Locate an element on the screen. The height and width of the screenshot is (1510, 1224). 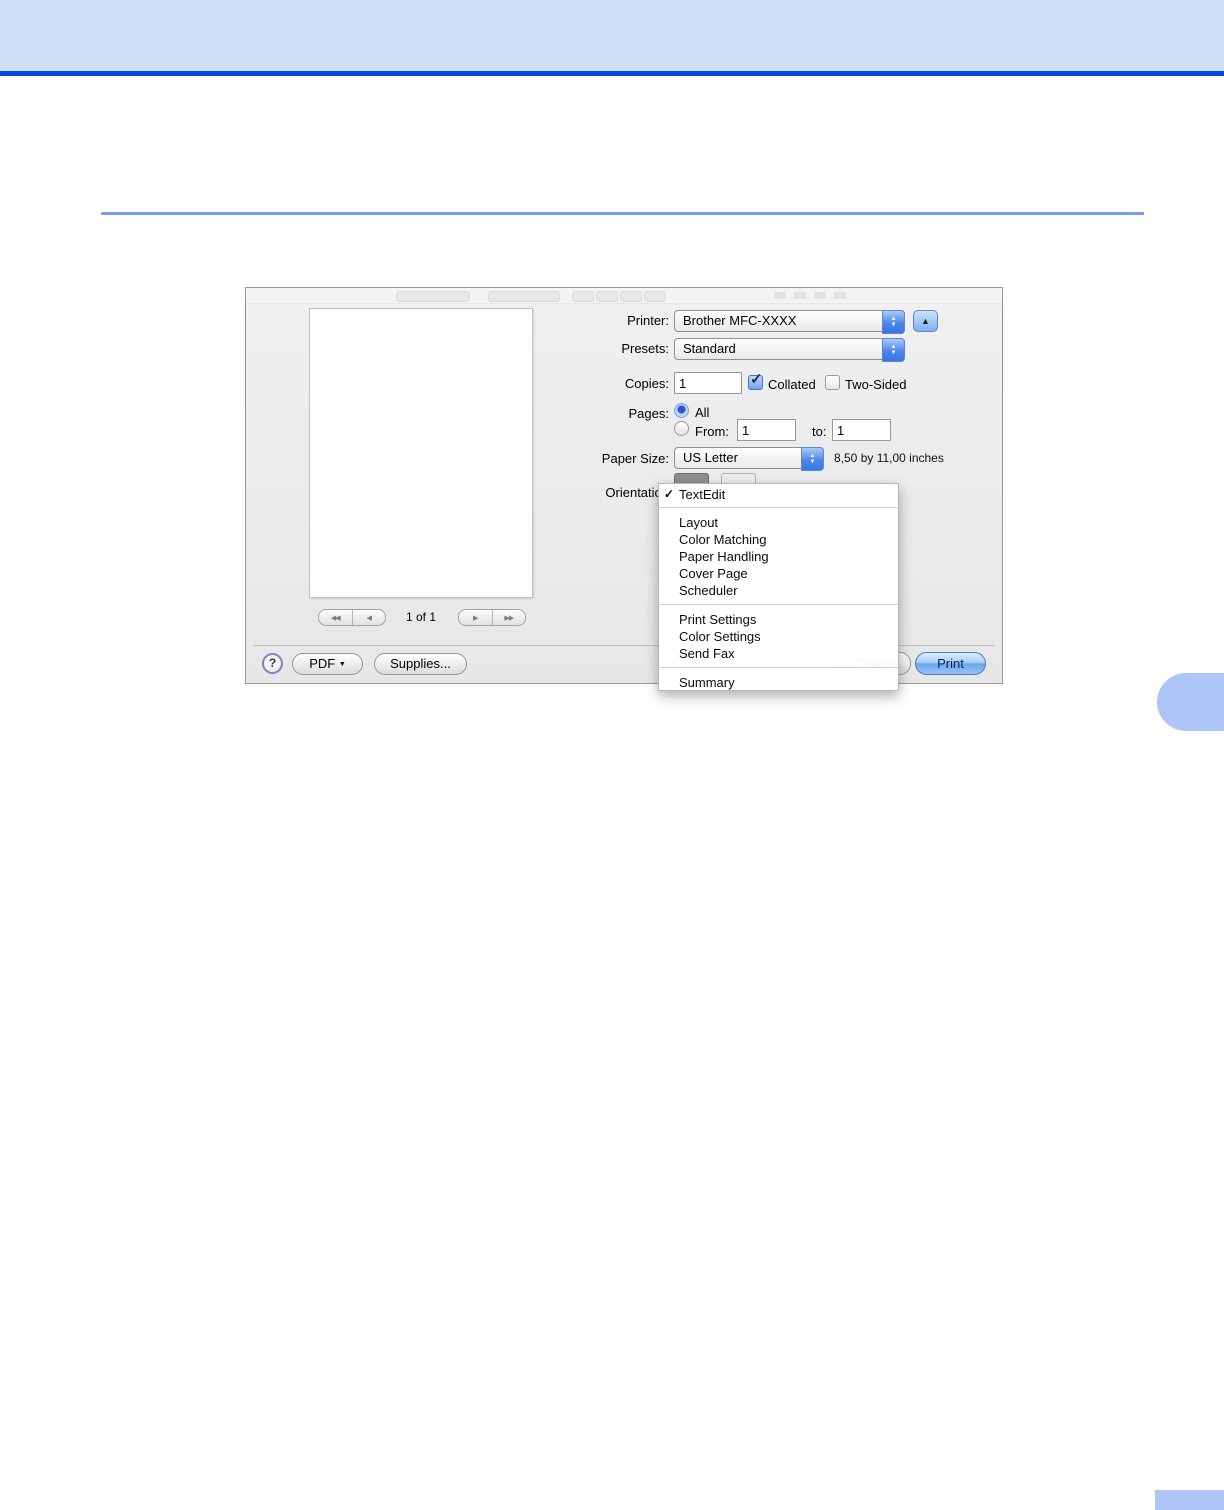
menu-item-label: Cover Page is located at coordinates (713, 573).